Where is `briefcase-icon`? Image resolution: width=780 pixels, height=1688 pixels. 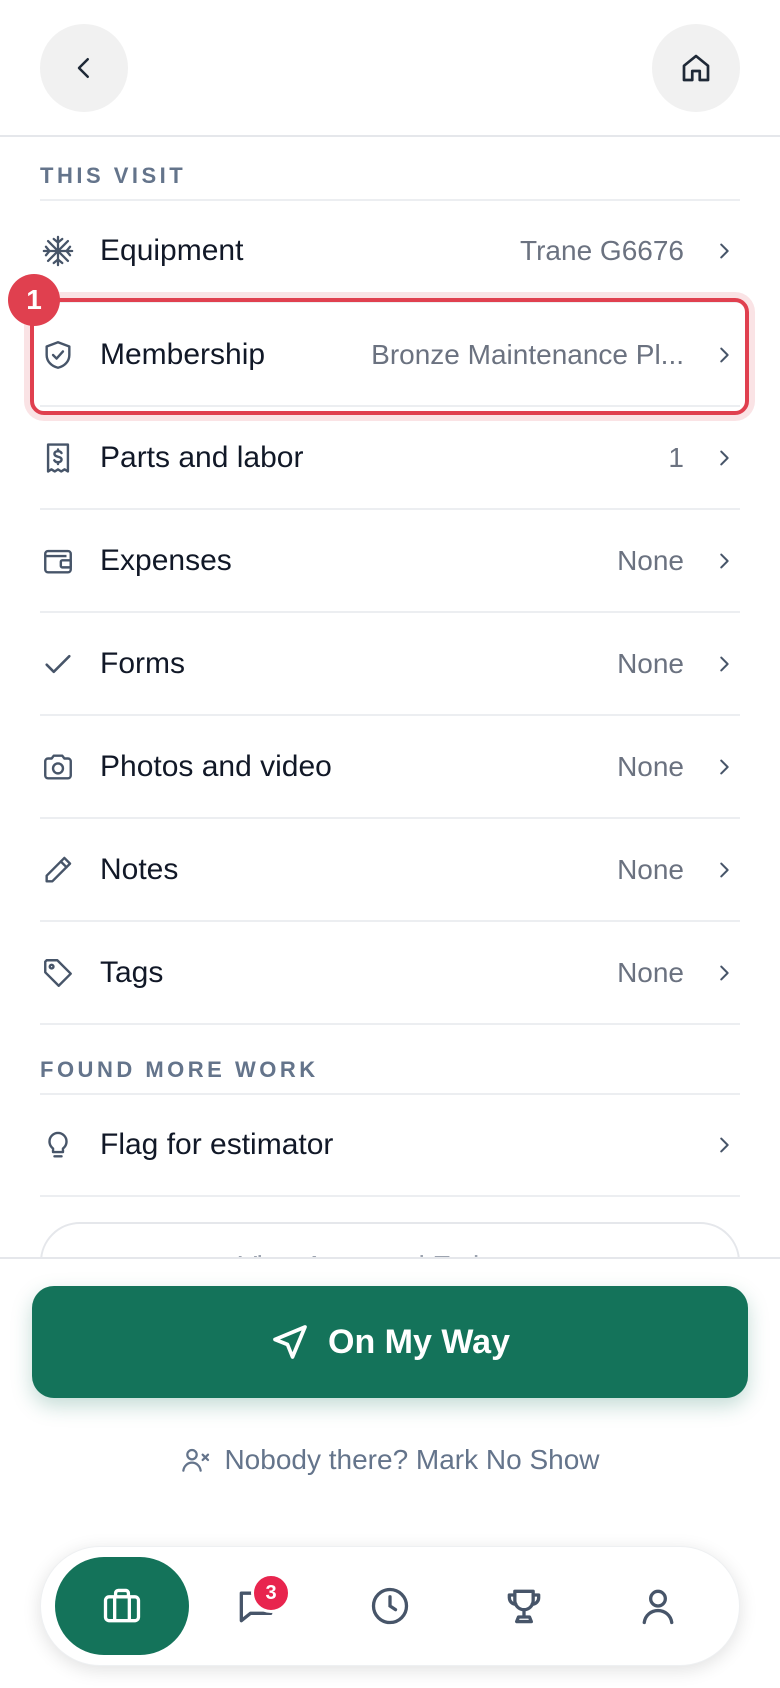
briefcase-icon is located at coordinates (122, 1605).